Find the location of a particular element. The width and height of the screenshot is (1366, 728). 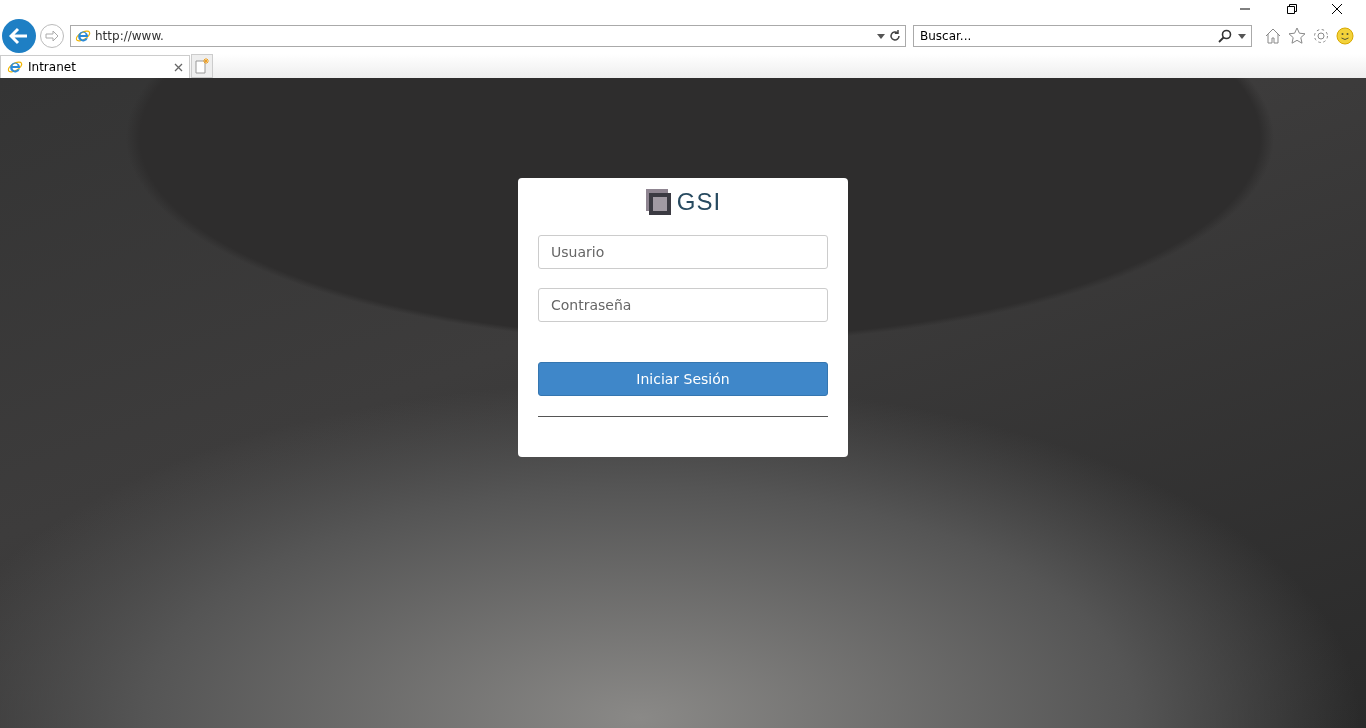

logo-text: GSI is located at coordinates (699, 202).